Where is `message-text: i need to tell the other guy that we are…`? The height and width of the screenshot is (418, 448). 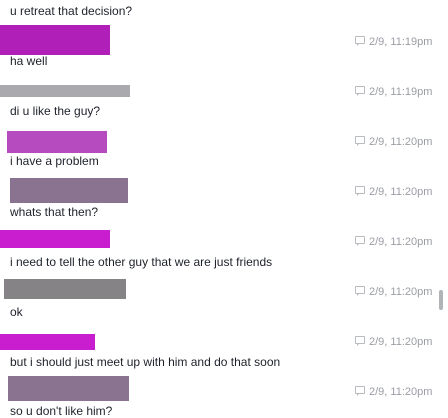 message-text: i need to tell the other guy that we are… is located at coordinates (141, 262).